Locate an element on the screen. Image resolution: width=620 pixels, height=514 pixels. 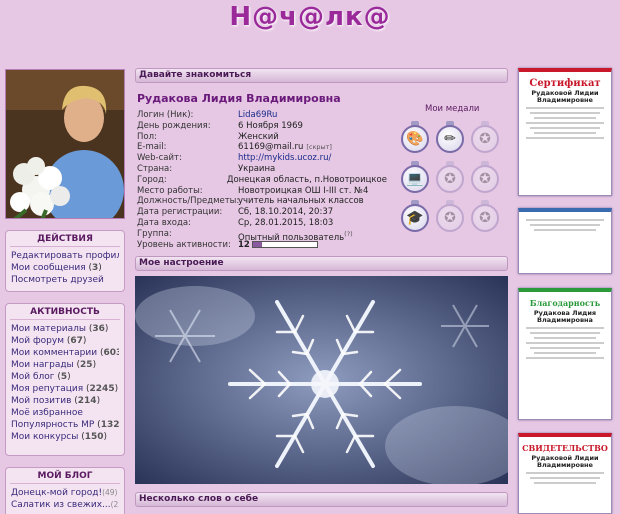
profile-field-value: http://mykids.ucoz.ru/ is located at coordinates (284, 158).